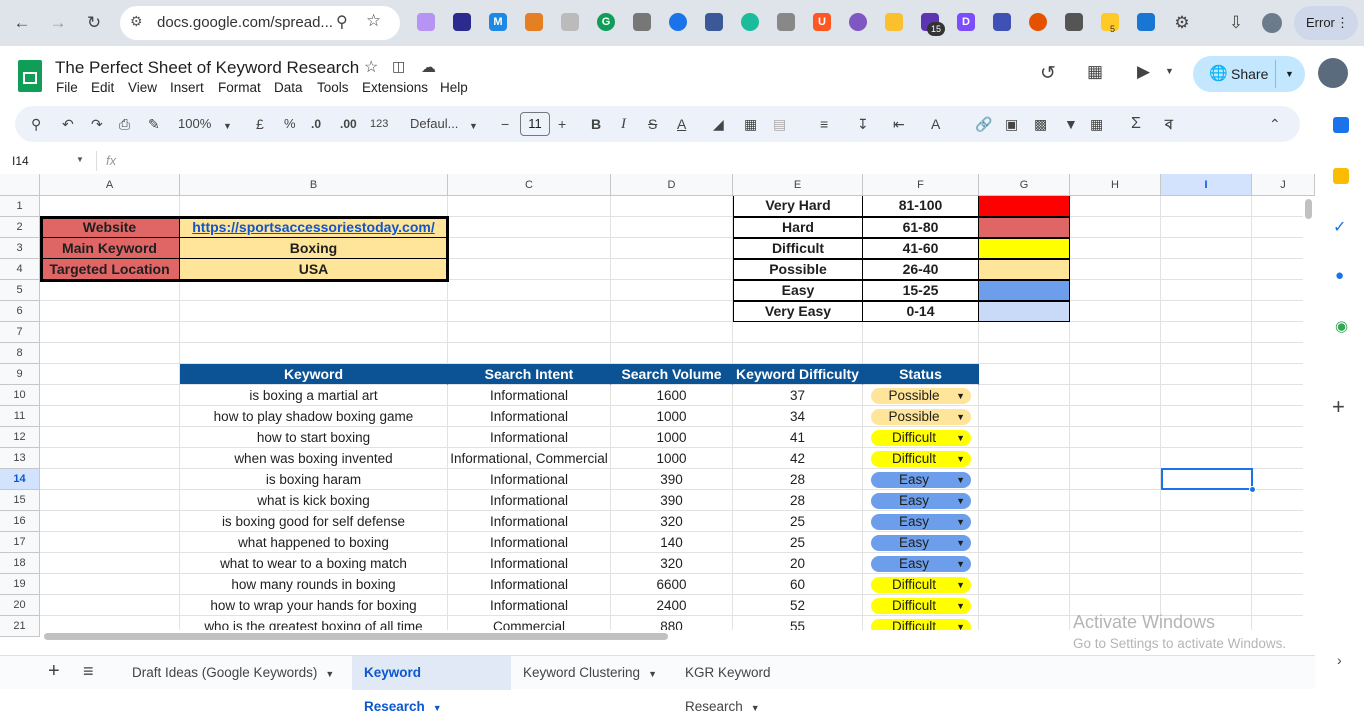 The width and height of the screenshot is (1364, 725). Describe the element at coordinates (97, 124) in the screenshot. I see `redo-icon: ↷` at that location.